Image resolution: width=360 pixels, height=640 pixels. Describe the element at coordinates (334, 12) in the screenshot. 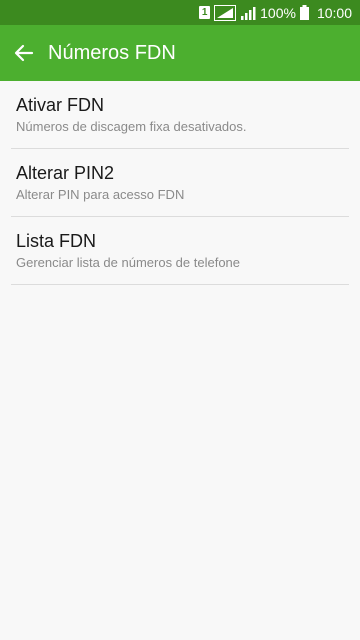

I see `clock: 10:00` at that location.